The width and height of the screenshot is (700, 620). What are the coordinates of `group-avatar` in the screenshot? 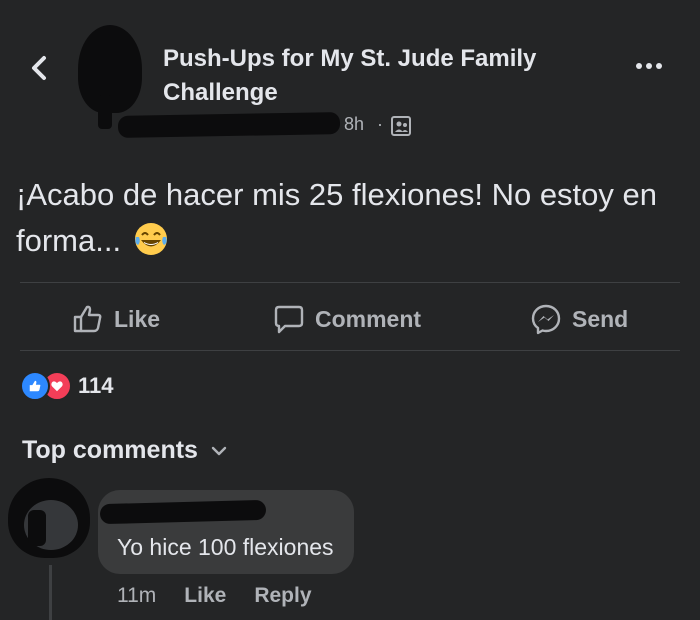 It's located at (110, 77).